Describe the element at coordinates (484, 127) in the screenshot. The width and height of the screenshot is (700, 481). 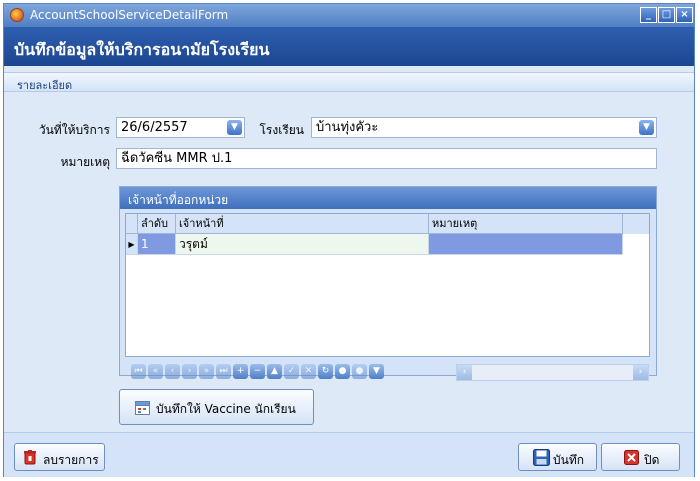
I see `school-combo: บ้านทุ่งคัวะ ▼` at that location.